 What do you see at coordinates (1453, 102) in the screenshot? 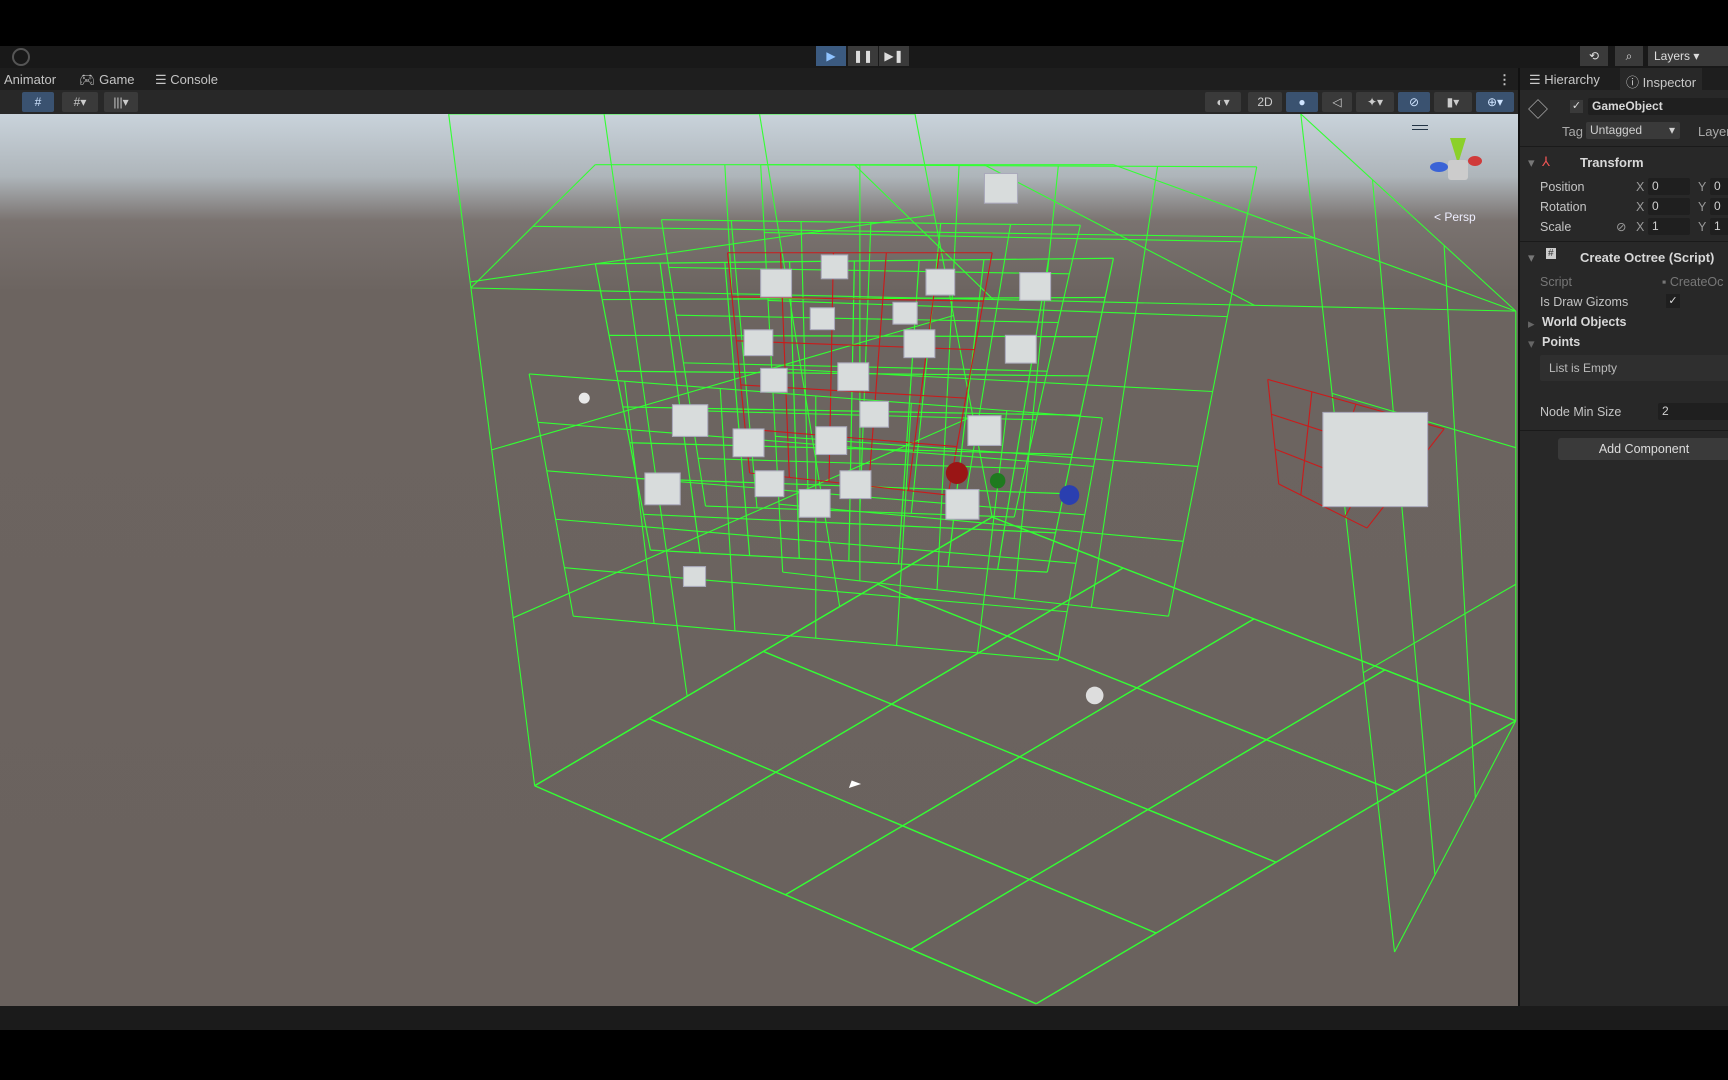
I see `camera-icon: ▮▾` at bounding box center [1453, 102].